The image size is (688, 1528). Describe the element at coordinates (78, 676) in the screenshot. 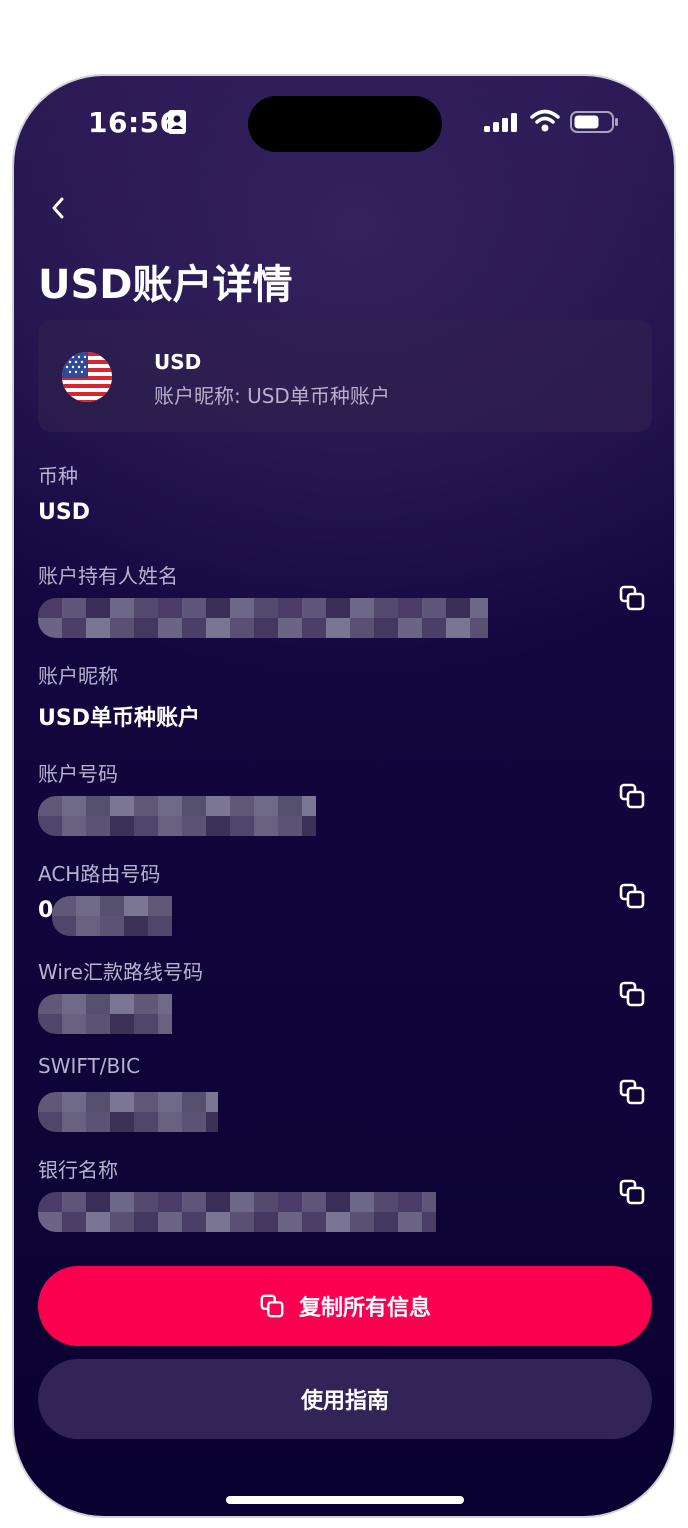

I see `field-label: 账户昵称` at that location.